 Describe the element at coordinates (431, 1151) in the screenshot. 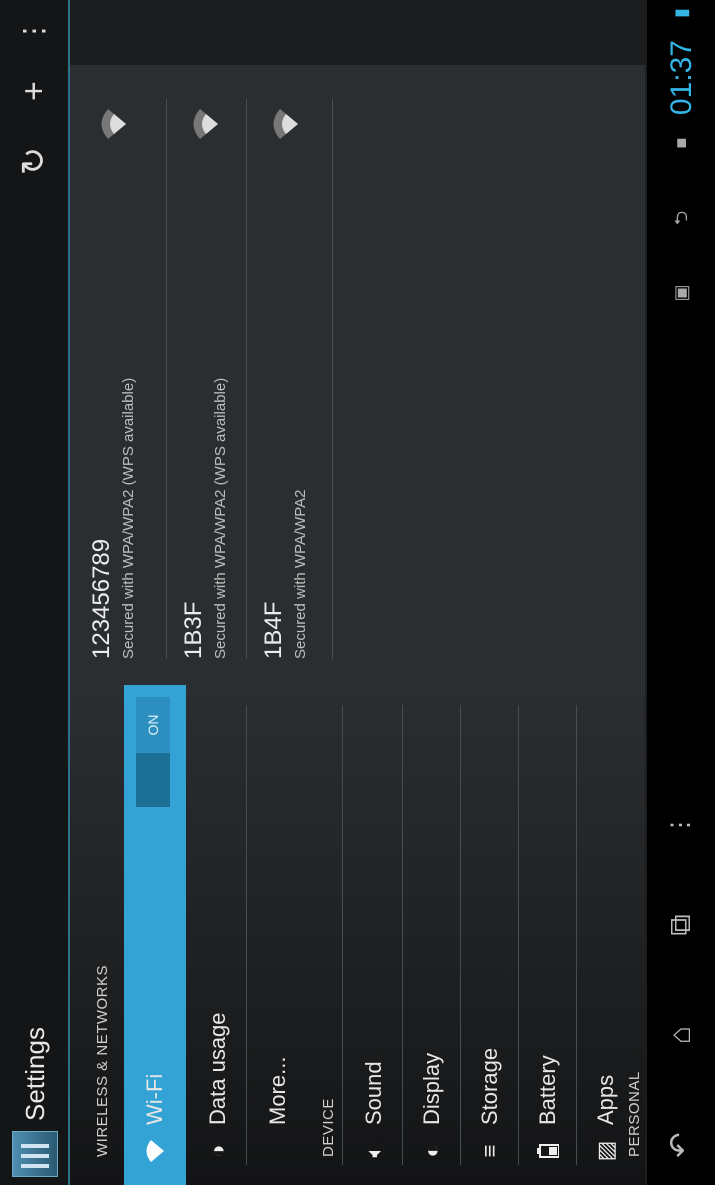

I see `display-icon: ◐` at that location.